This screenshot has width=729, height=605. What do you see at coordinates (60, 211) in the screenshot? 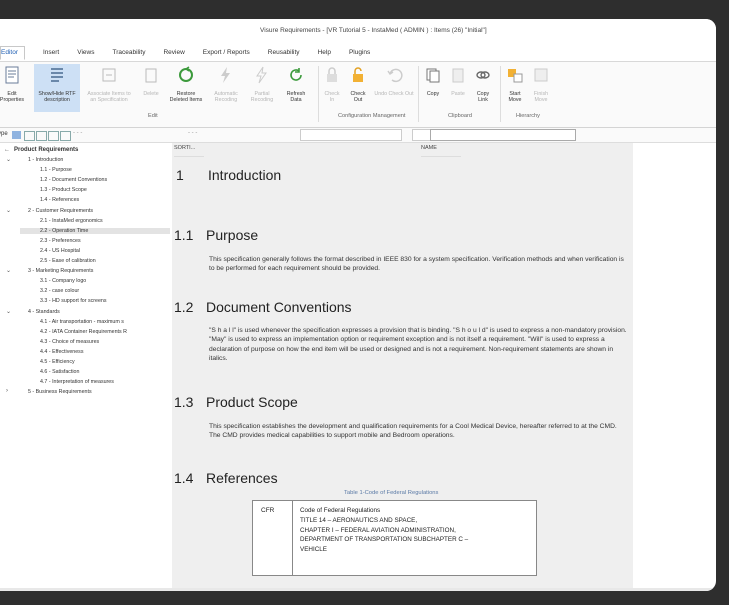
I see `tree-item: 2 - Customer Requirements` at bounding box center [60, 211].